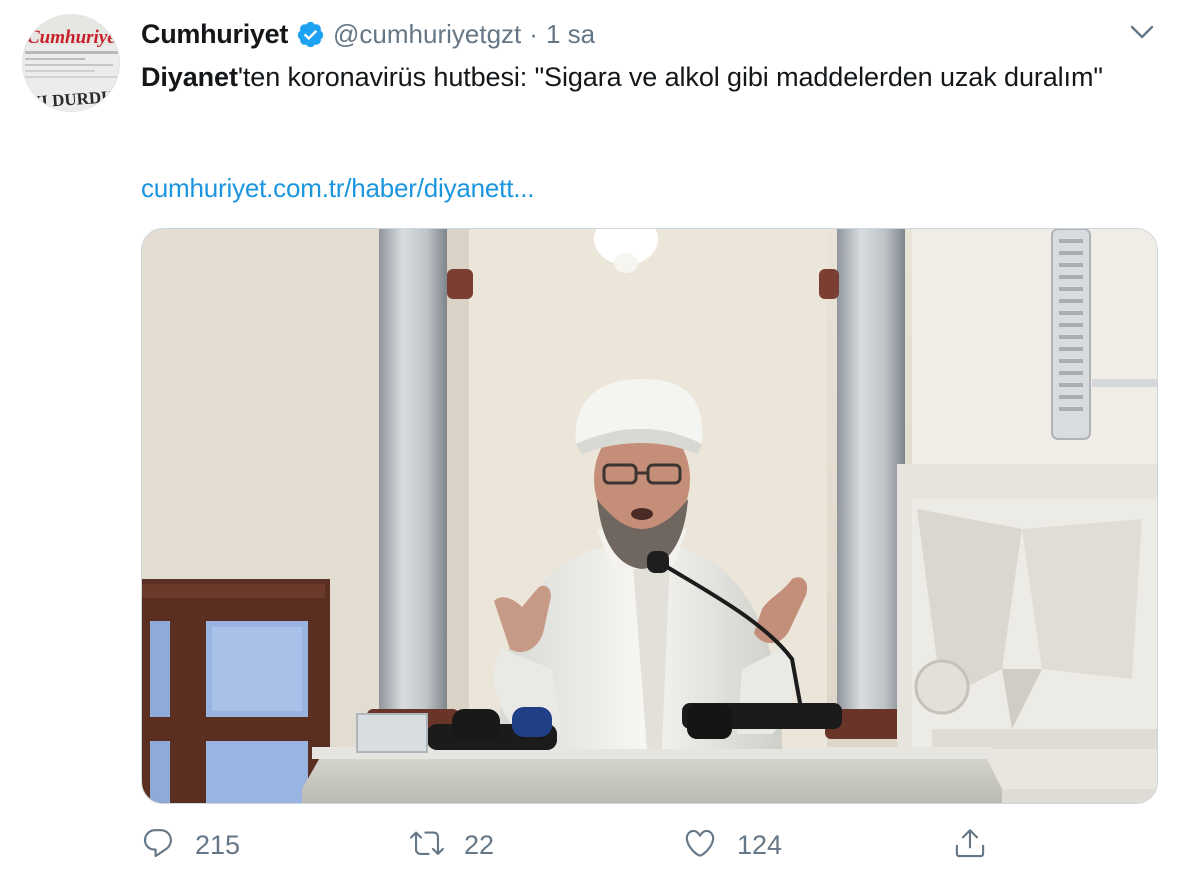 This screenshot has width=1178, height=876. What do you see at coordinates (1142, 32) in the screenshot?
I see `chevron-down-icon` at bounding box center [1142, 32].